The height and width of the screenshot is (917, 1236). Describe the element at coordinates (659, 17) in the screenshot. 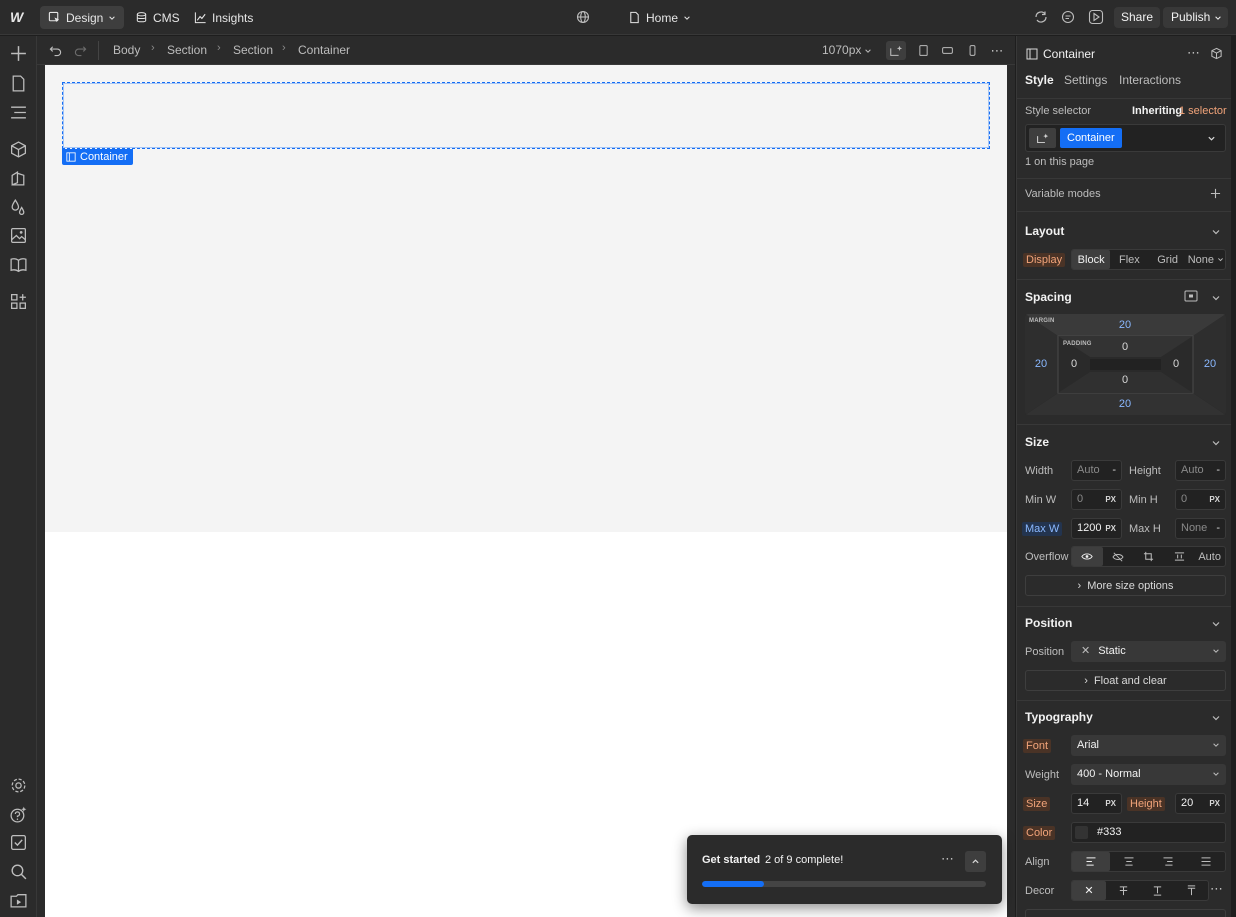

I see `page-selector: Home` at that location.